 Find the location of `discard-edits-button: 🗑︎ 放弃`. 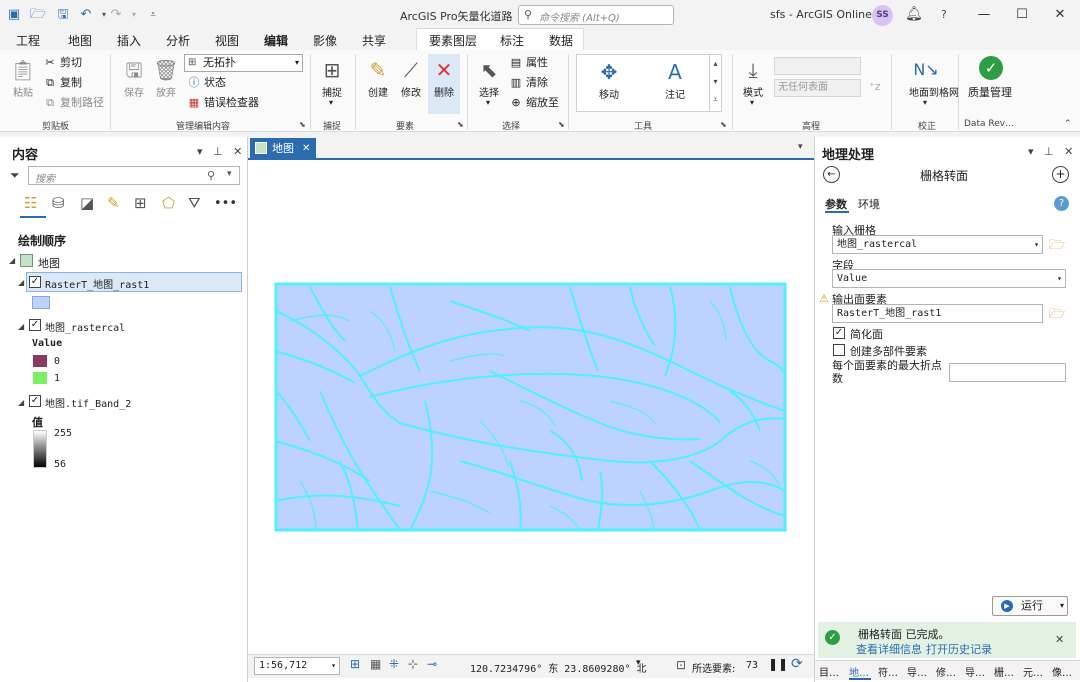

discard-edits-button: 🗑︎ 放弃 is located at coordinates (166, 77).